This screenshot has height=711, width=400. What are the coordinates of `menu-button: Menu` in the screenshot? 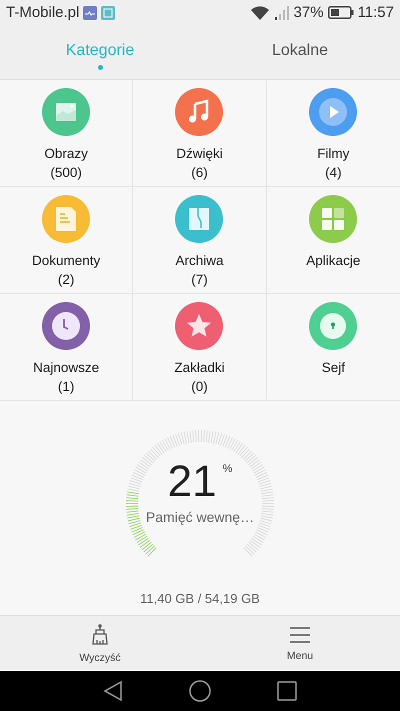 It's located at (300, 643).